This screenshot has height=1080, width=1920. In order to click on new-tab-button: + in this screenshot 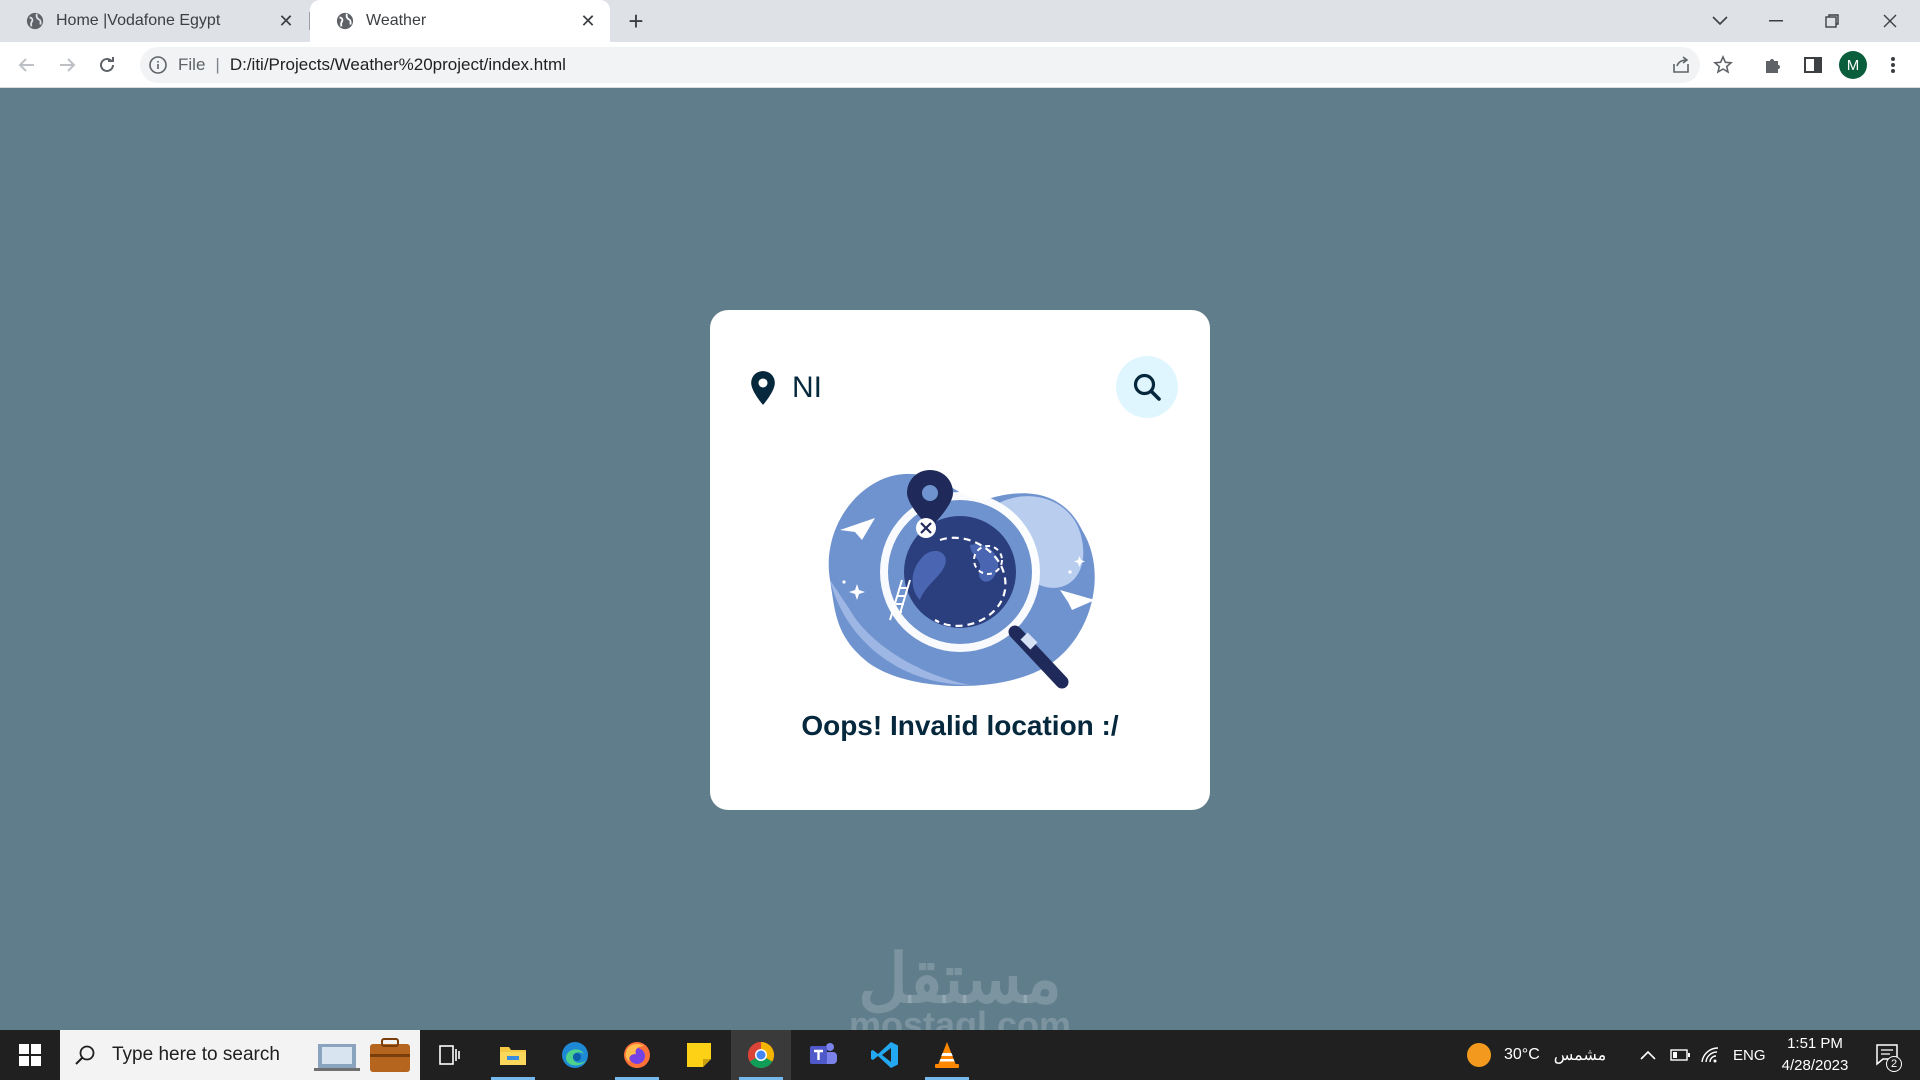, I will do `click(636, 21)`.